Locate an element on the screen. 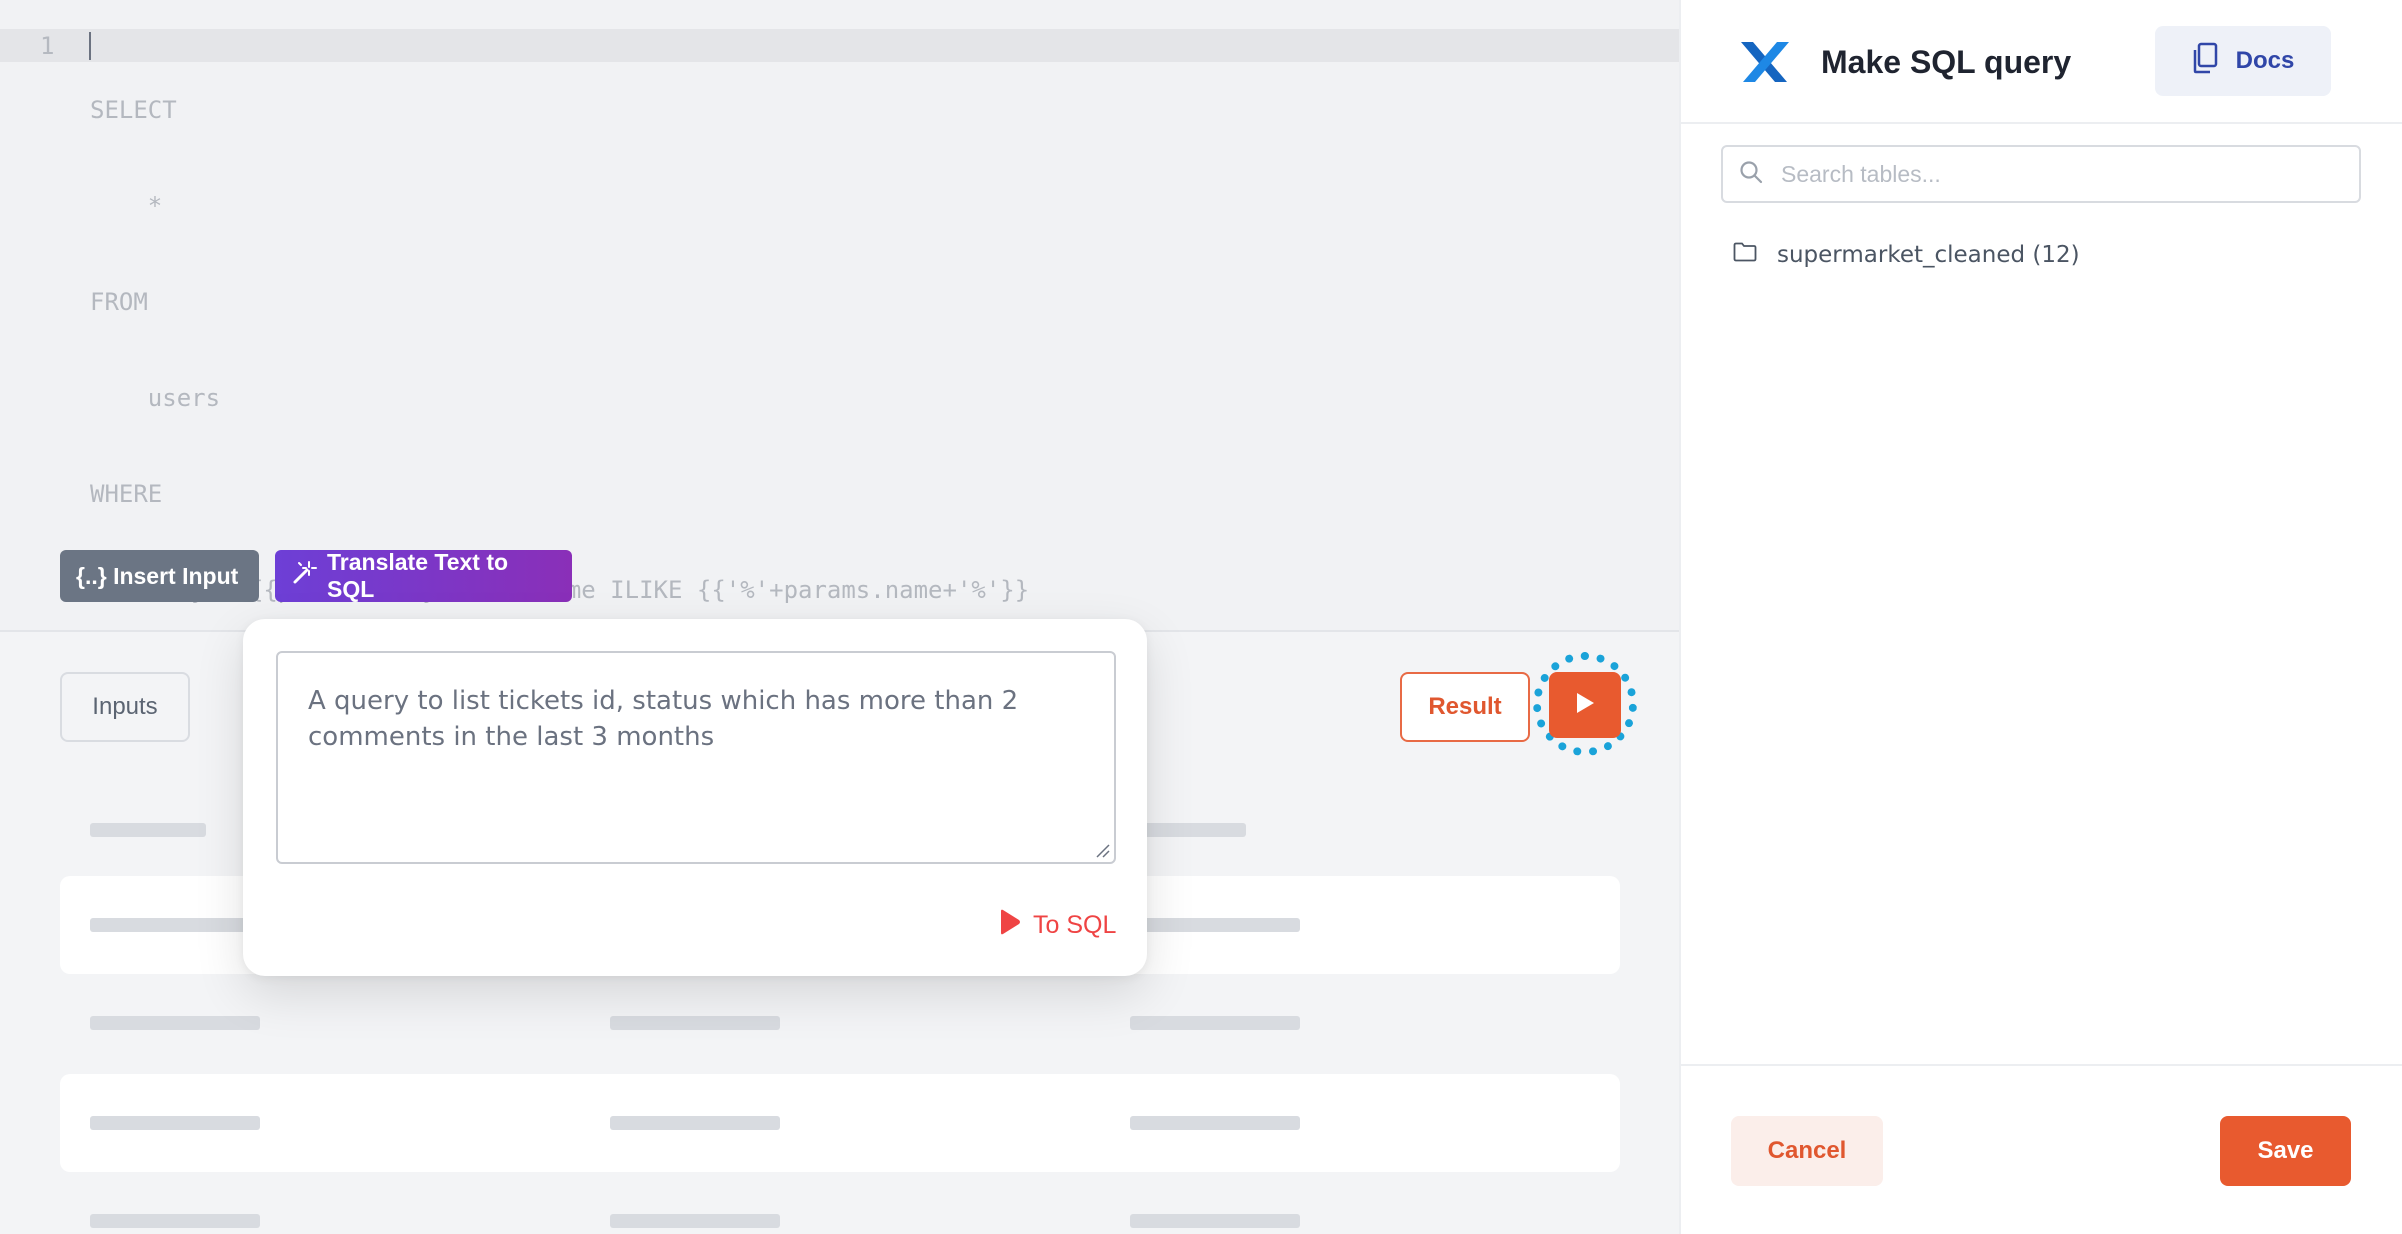 Image resolution: width=2402 pixels, height=1234 pixels. translate-text-to-sql-button: Translate Text to SQL is located at coordinates (423, 575).